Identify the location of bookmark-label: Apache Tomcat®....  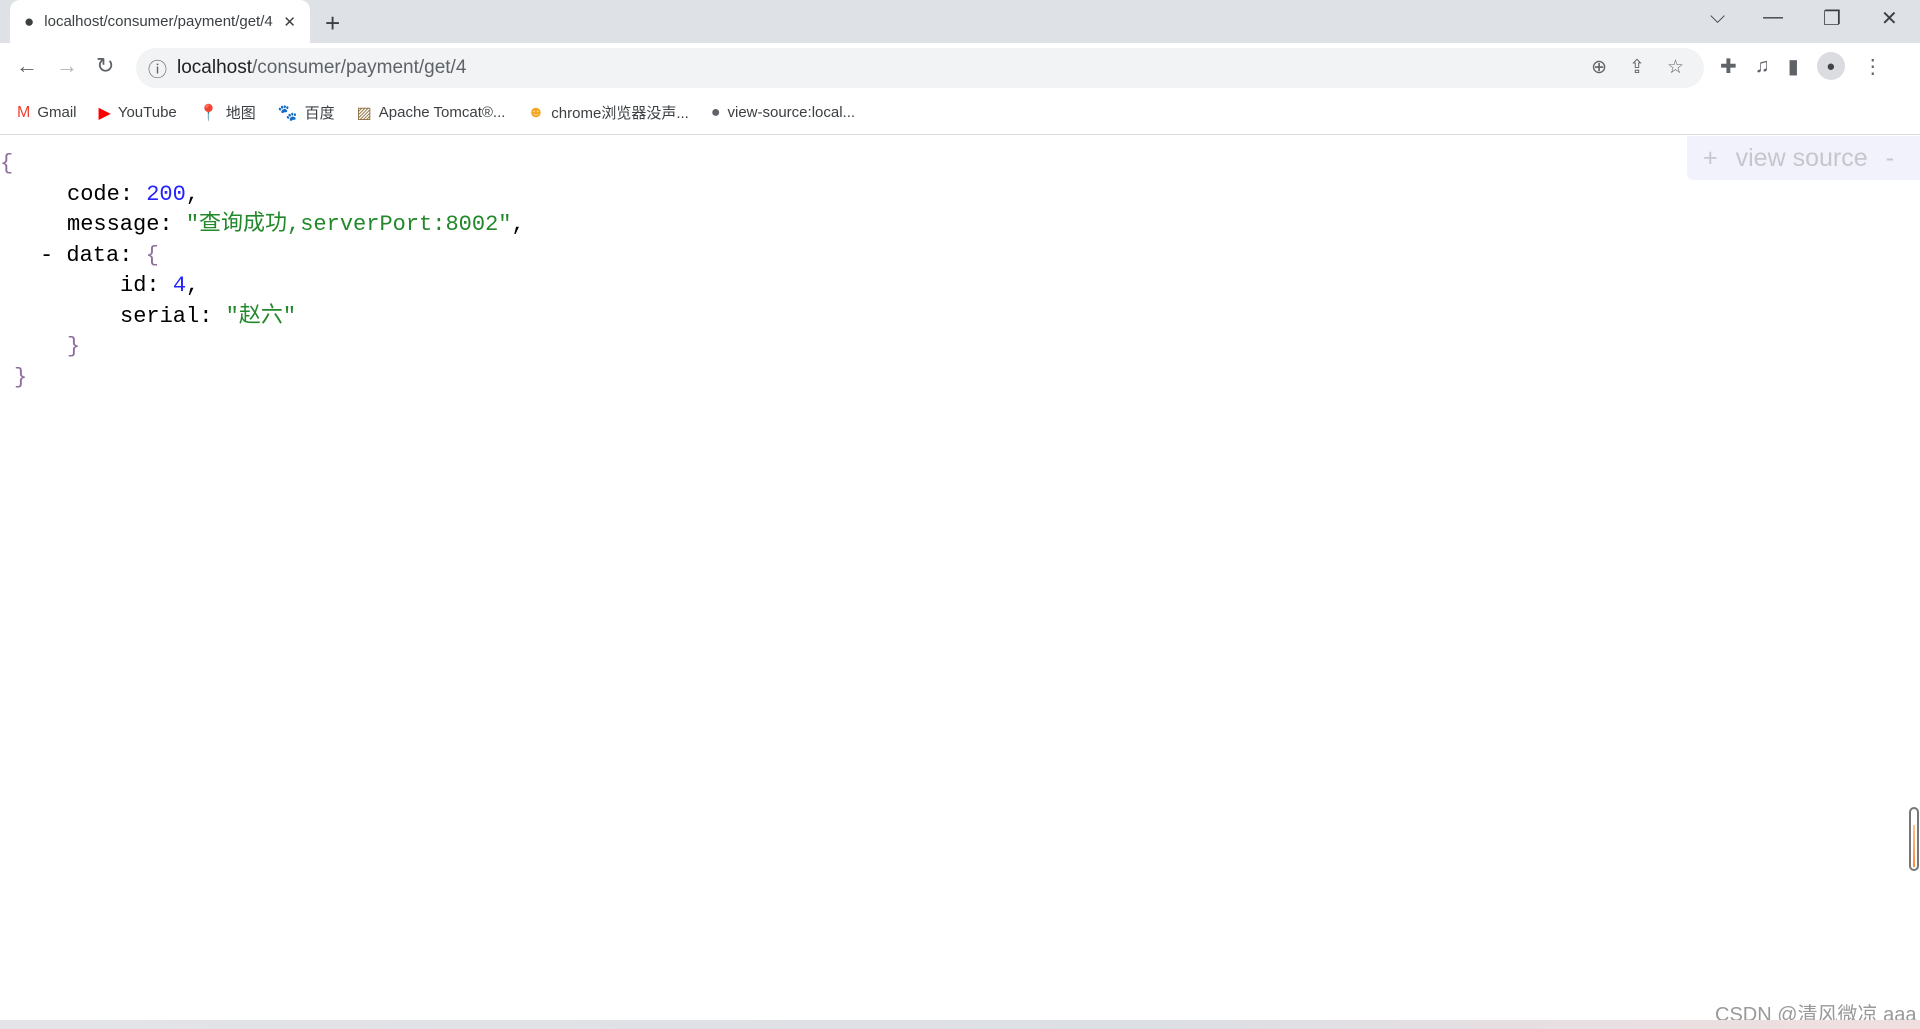
(442, 112).